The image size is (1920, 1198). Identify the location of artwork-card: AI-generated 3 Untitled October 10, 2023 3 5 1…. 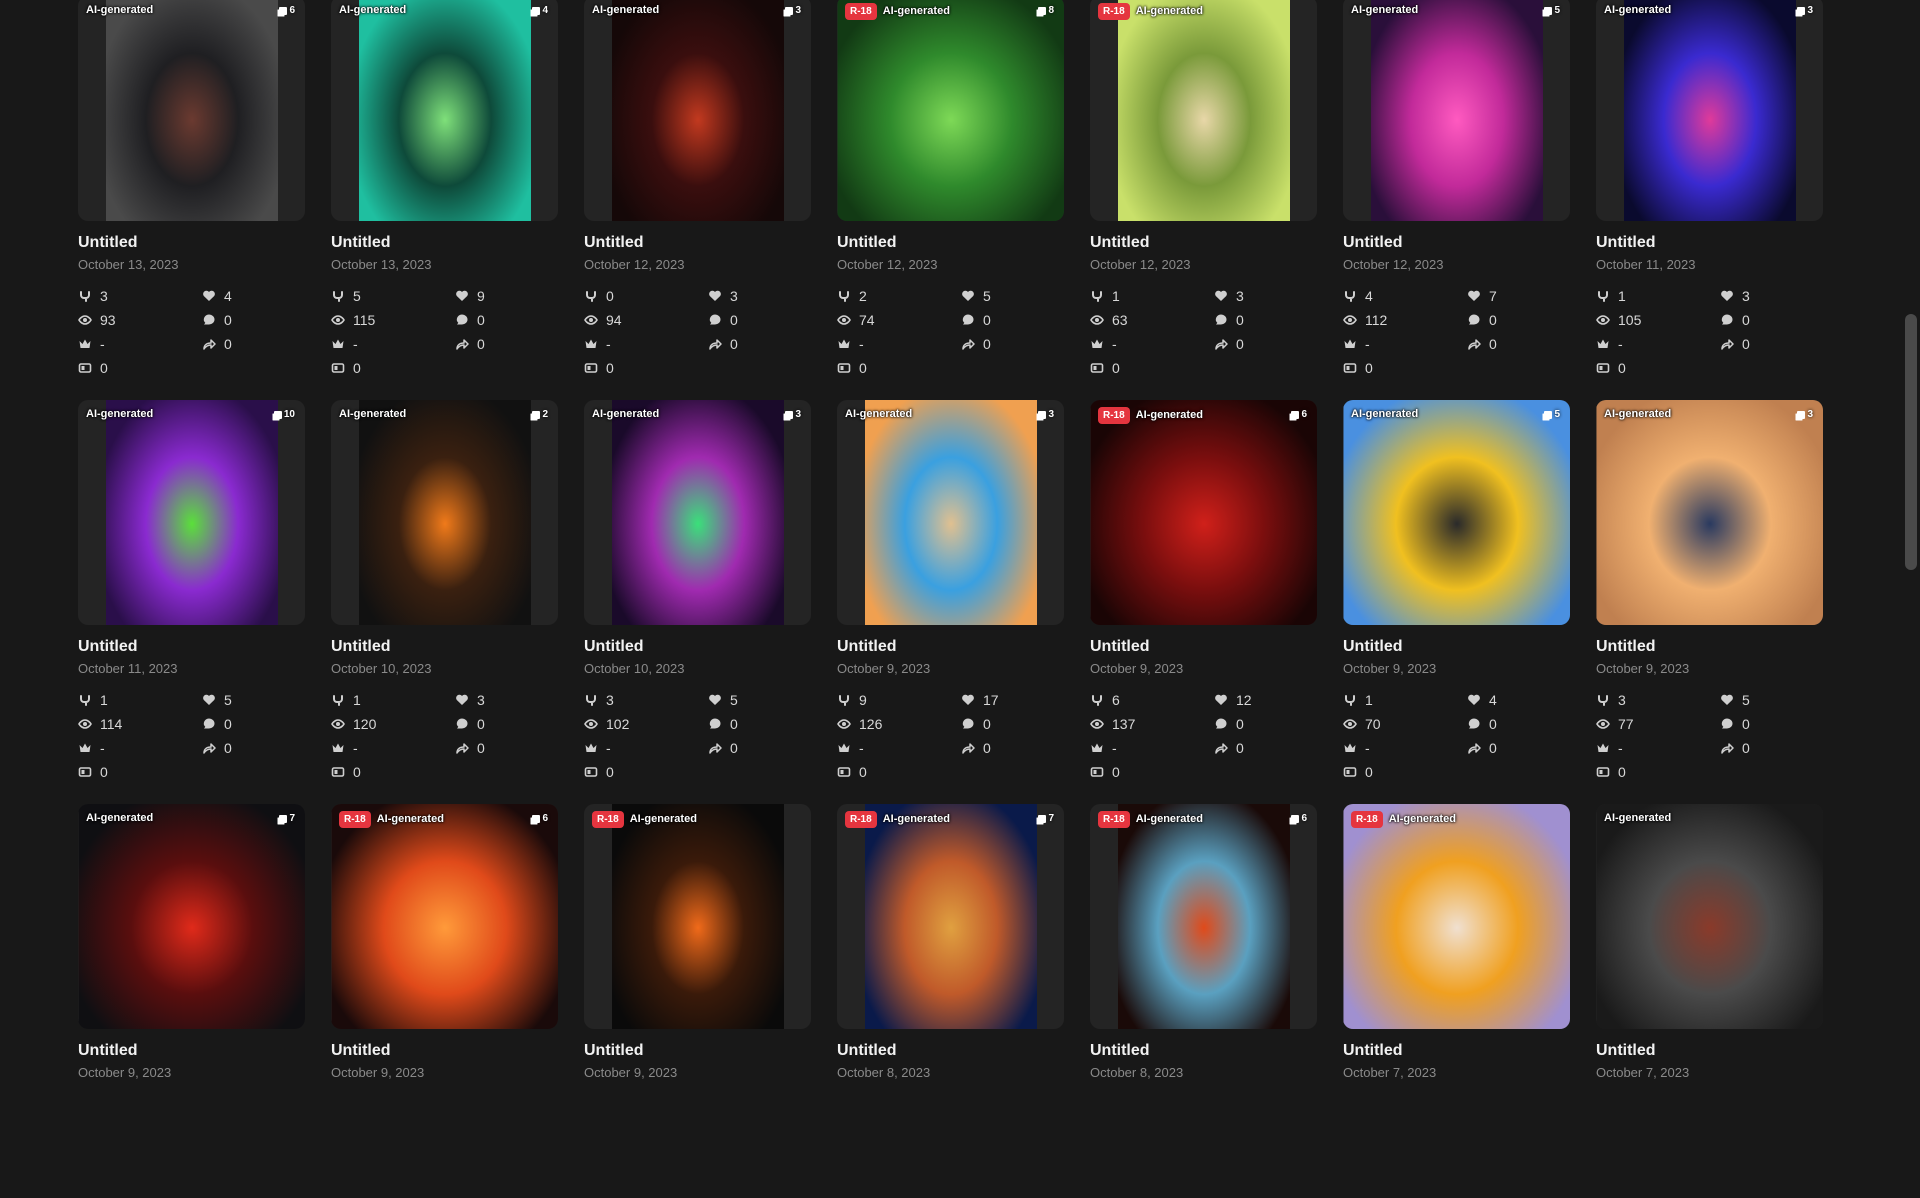
(697, 597).